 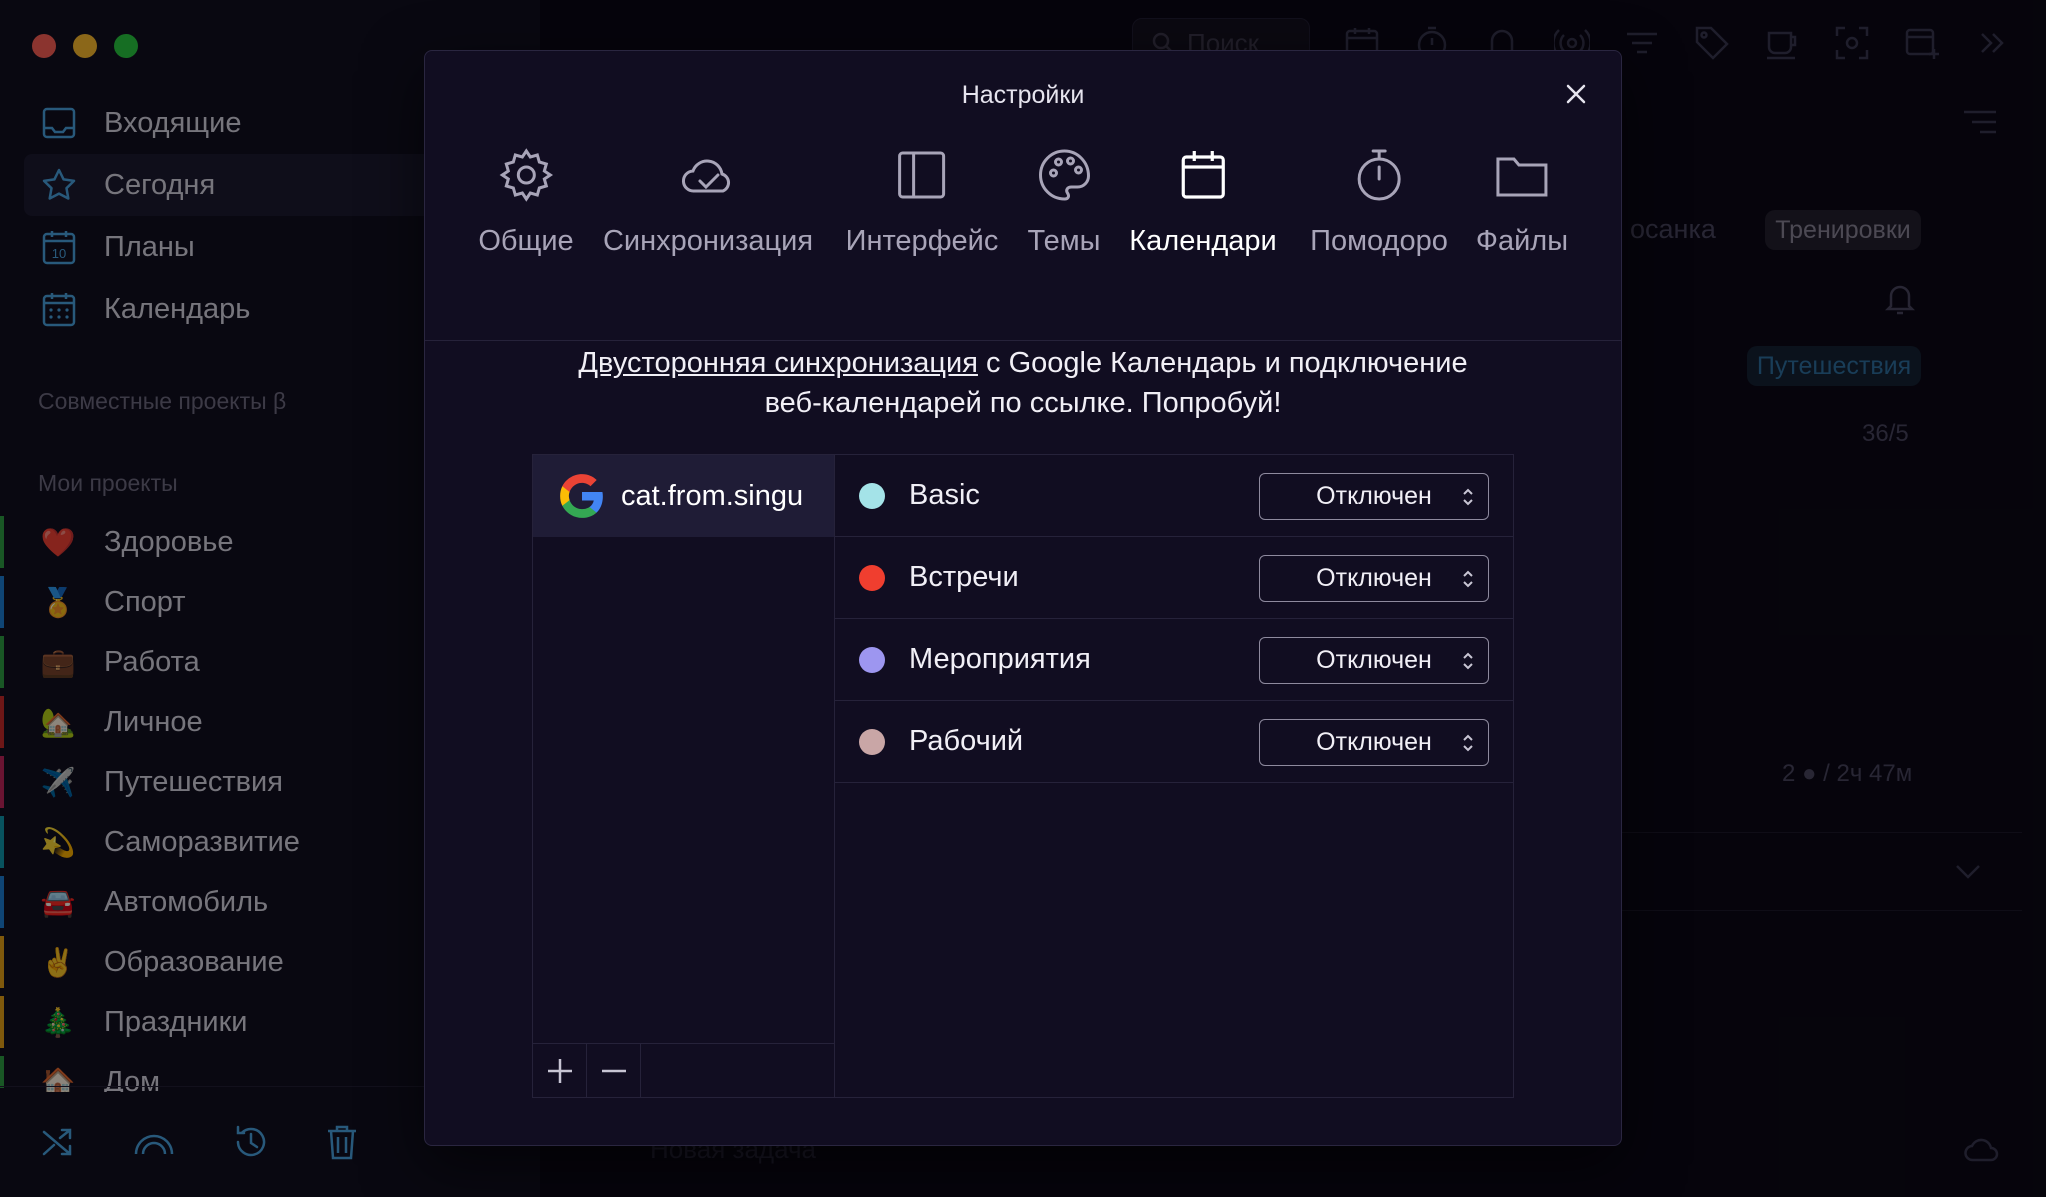 I want to click on calendar-name: Basic, so click(x=944, y=495).